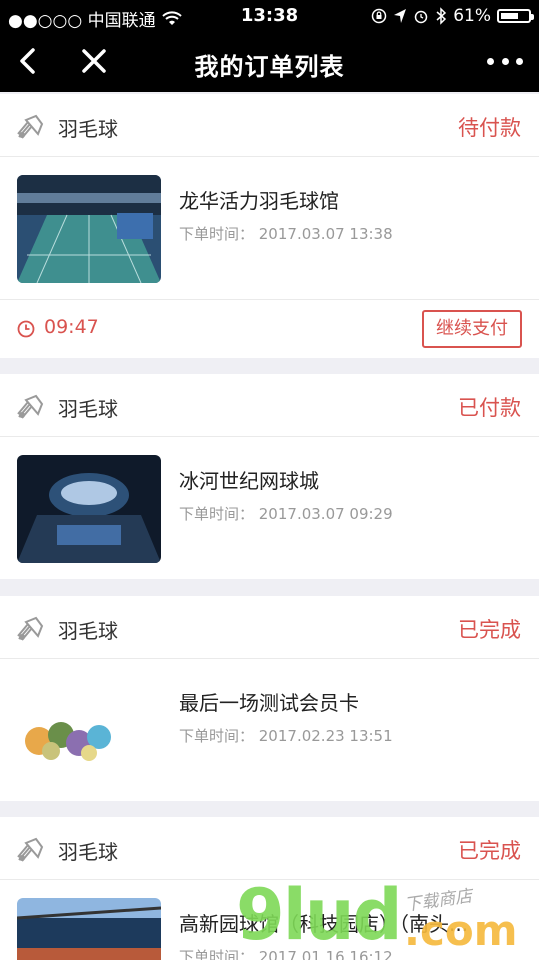 This screenshot has height=960, width=539. I want to click on clock-icon, so click(26, 329).